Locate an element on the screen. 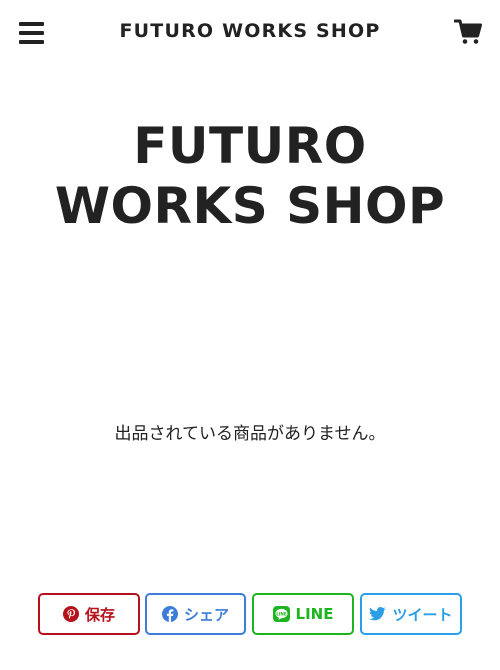  twitter-tweet-label: ツイート is located at coordinates (422, 614).